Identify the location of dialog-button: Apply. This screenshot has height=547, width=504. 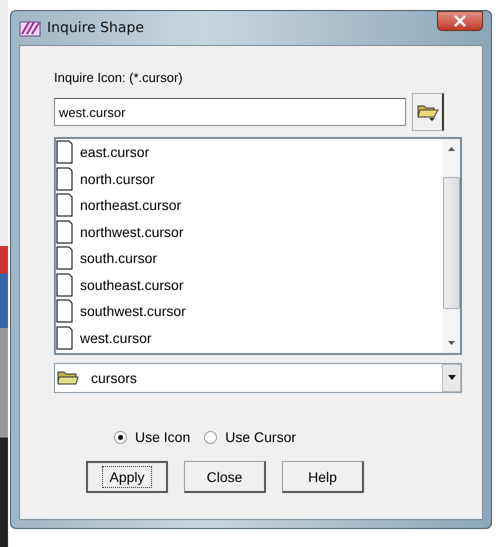
(127, 477).